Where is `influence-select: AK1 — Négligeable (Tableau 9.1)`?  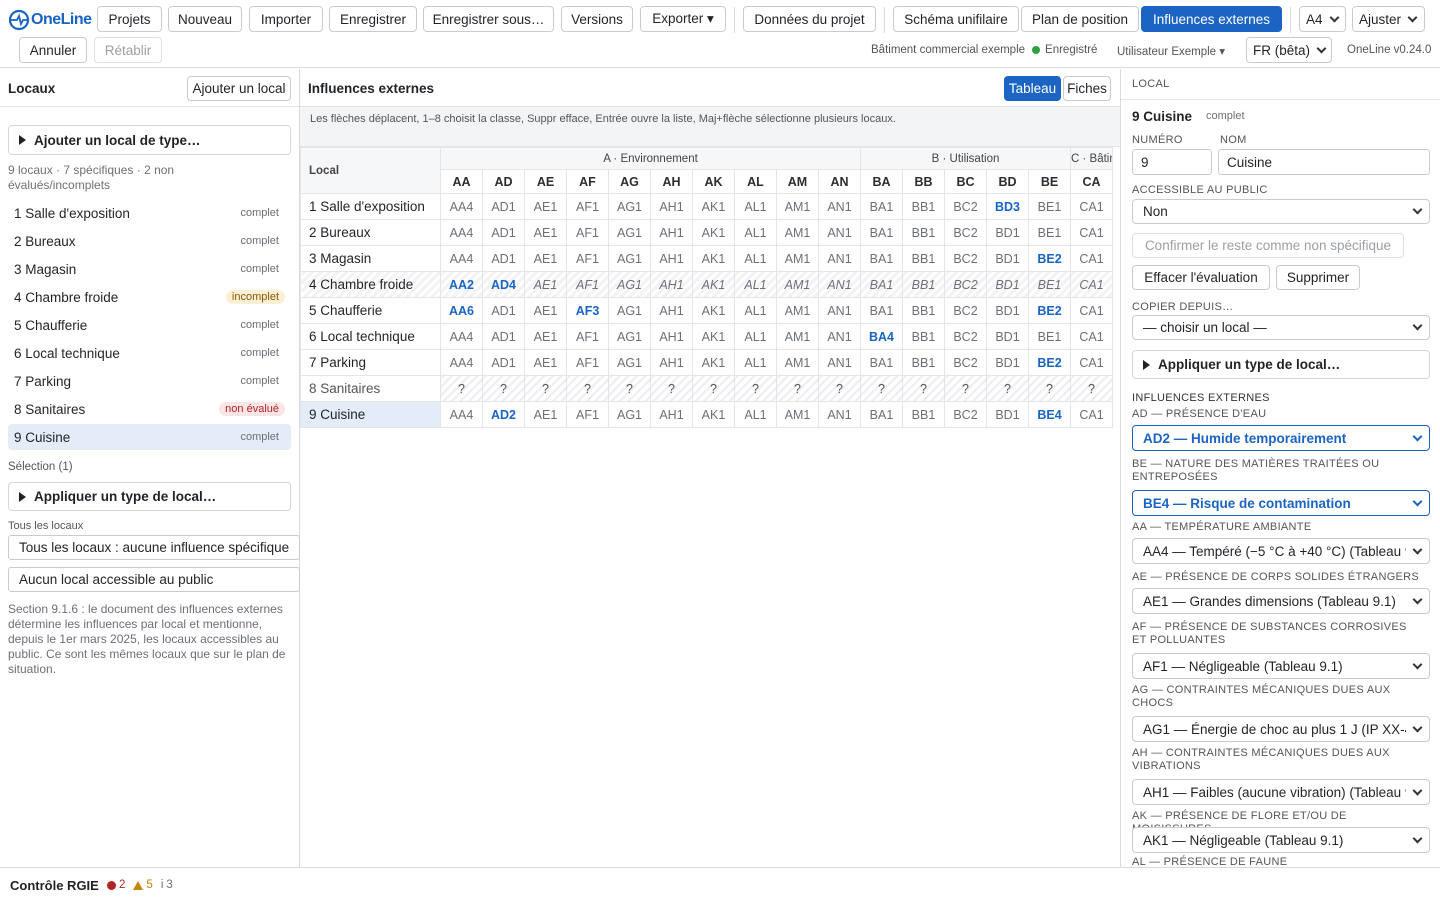
influence-select: AK1 — Négligeable (Tableau 9.1) is located at coordinates (1281, 840).